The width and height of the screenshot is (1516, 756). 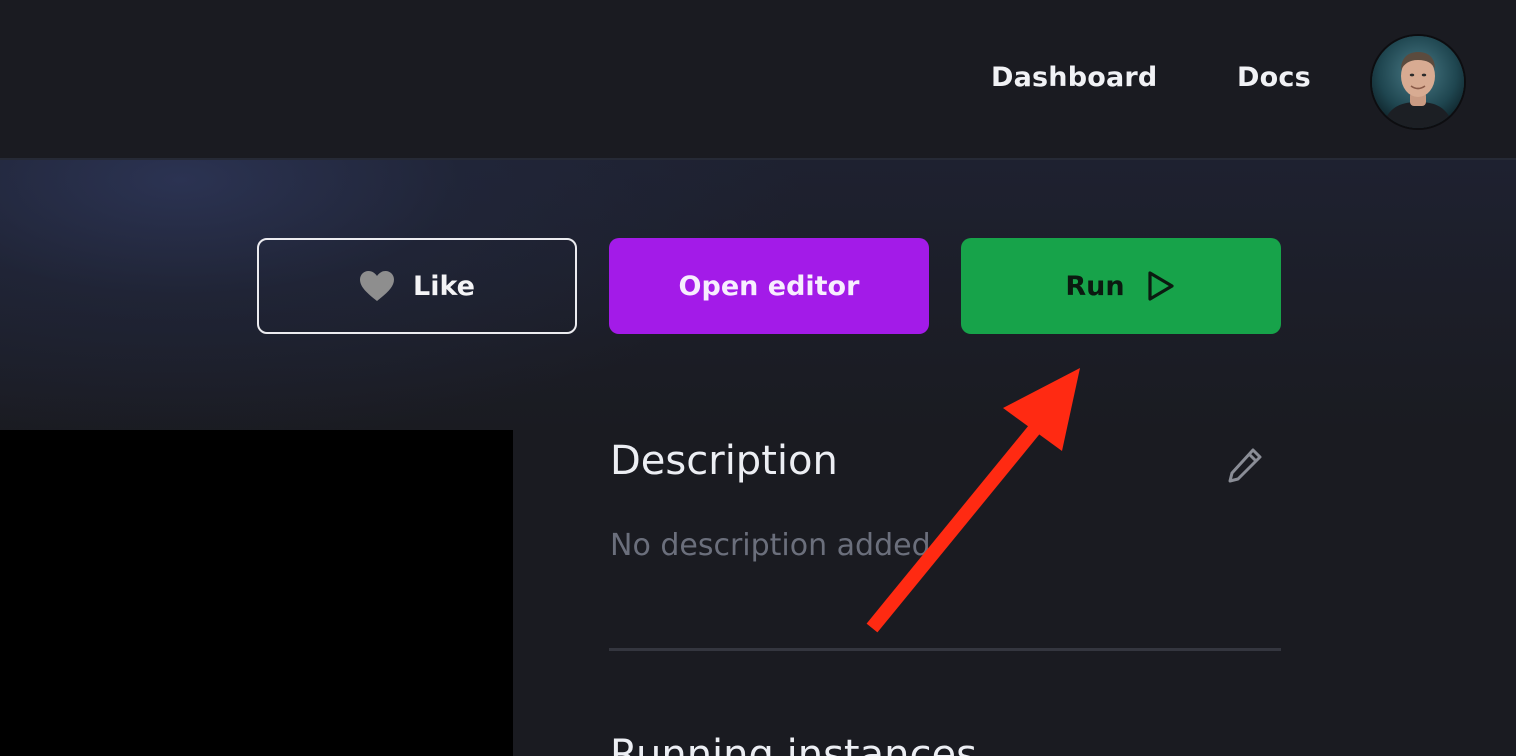 I want to click on preview-pane, so click(x=256, y=593).